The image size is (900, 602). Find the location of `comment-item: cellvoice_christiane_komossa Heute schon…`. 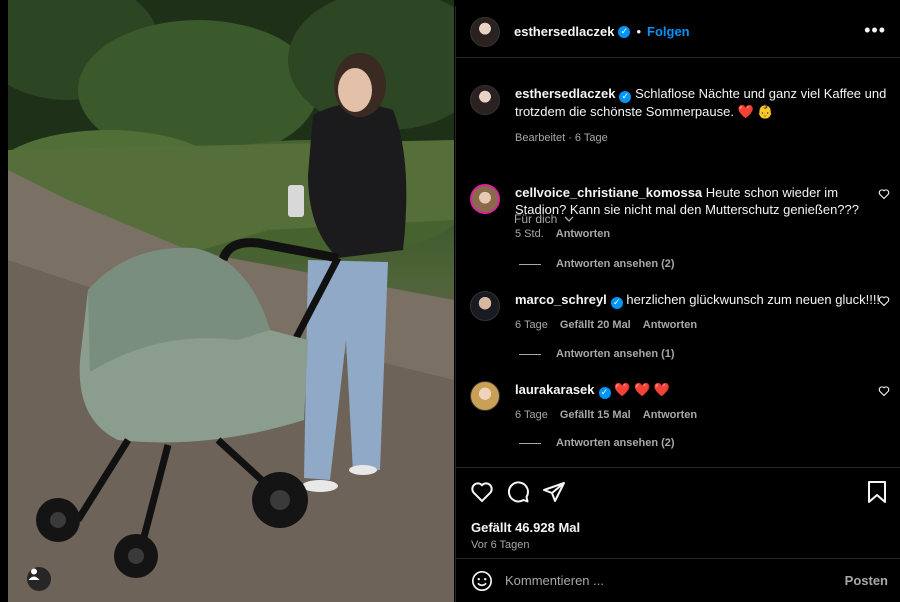

comment-item: cellvoice_christiane_komossa Heute schon… is located at coordinates (680, 212).